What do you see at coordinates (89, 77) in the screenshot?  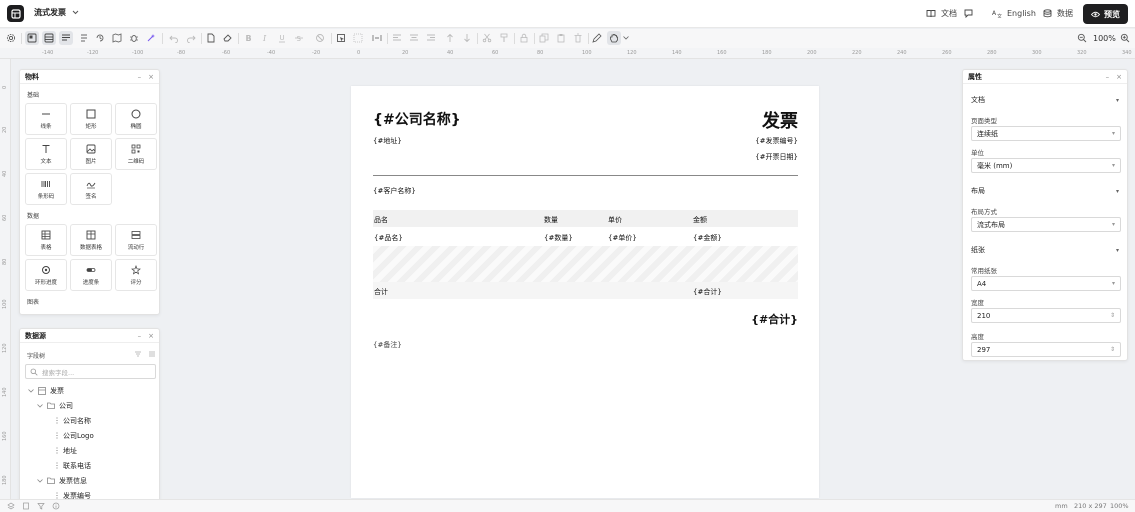 I see `materials-panel-header: 物料 – ×` at bounding box center [89, 77].